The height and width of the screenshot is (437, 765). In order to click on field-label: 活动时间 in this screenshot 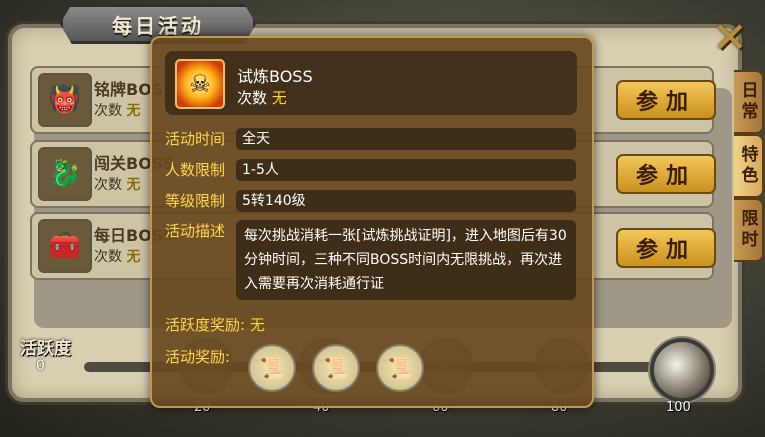, I will do `click(195, 139)`.